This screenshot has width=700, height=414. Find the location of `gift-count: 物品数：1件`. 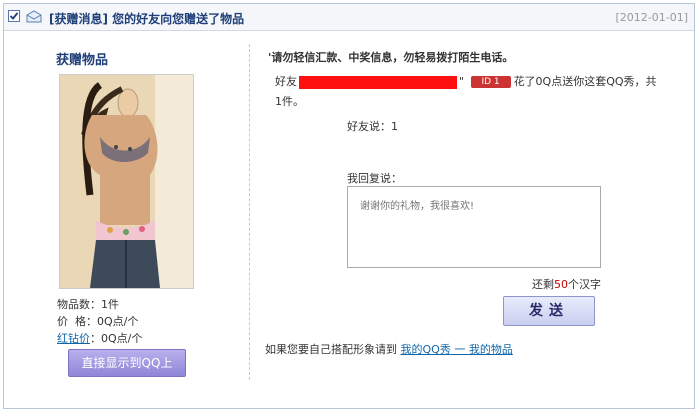

gift-count: 物品数：1件 is located at coordinates (88, 304).